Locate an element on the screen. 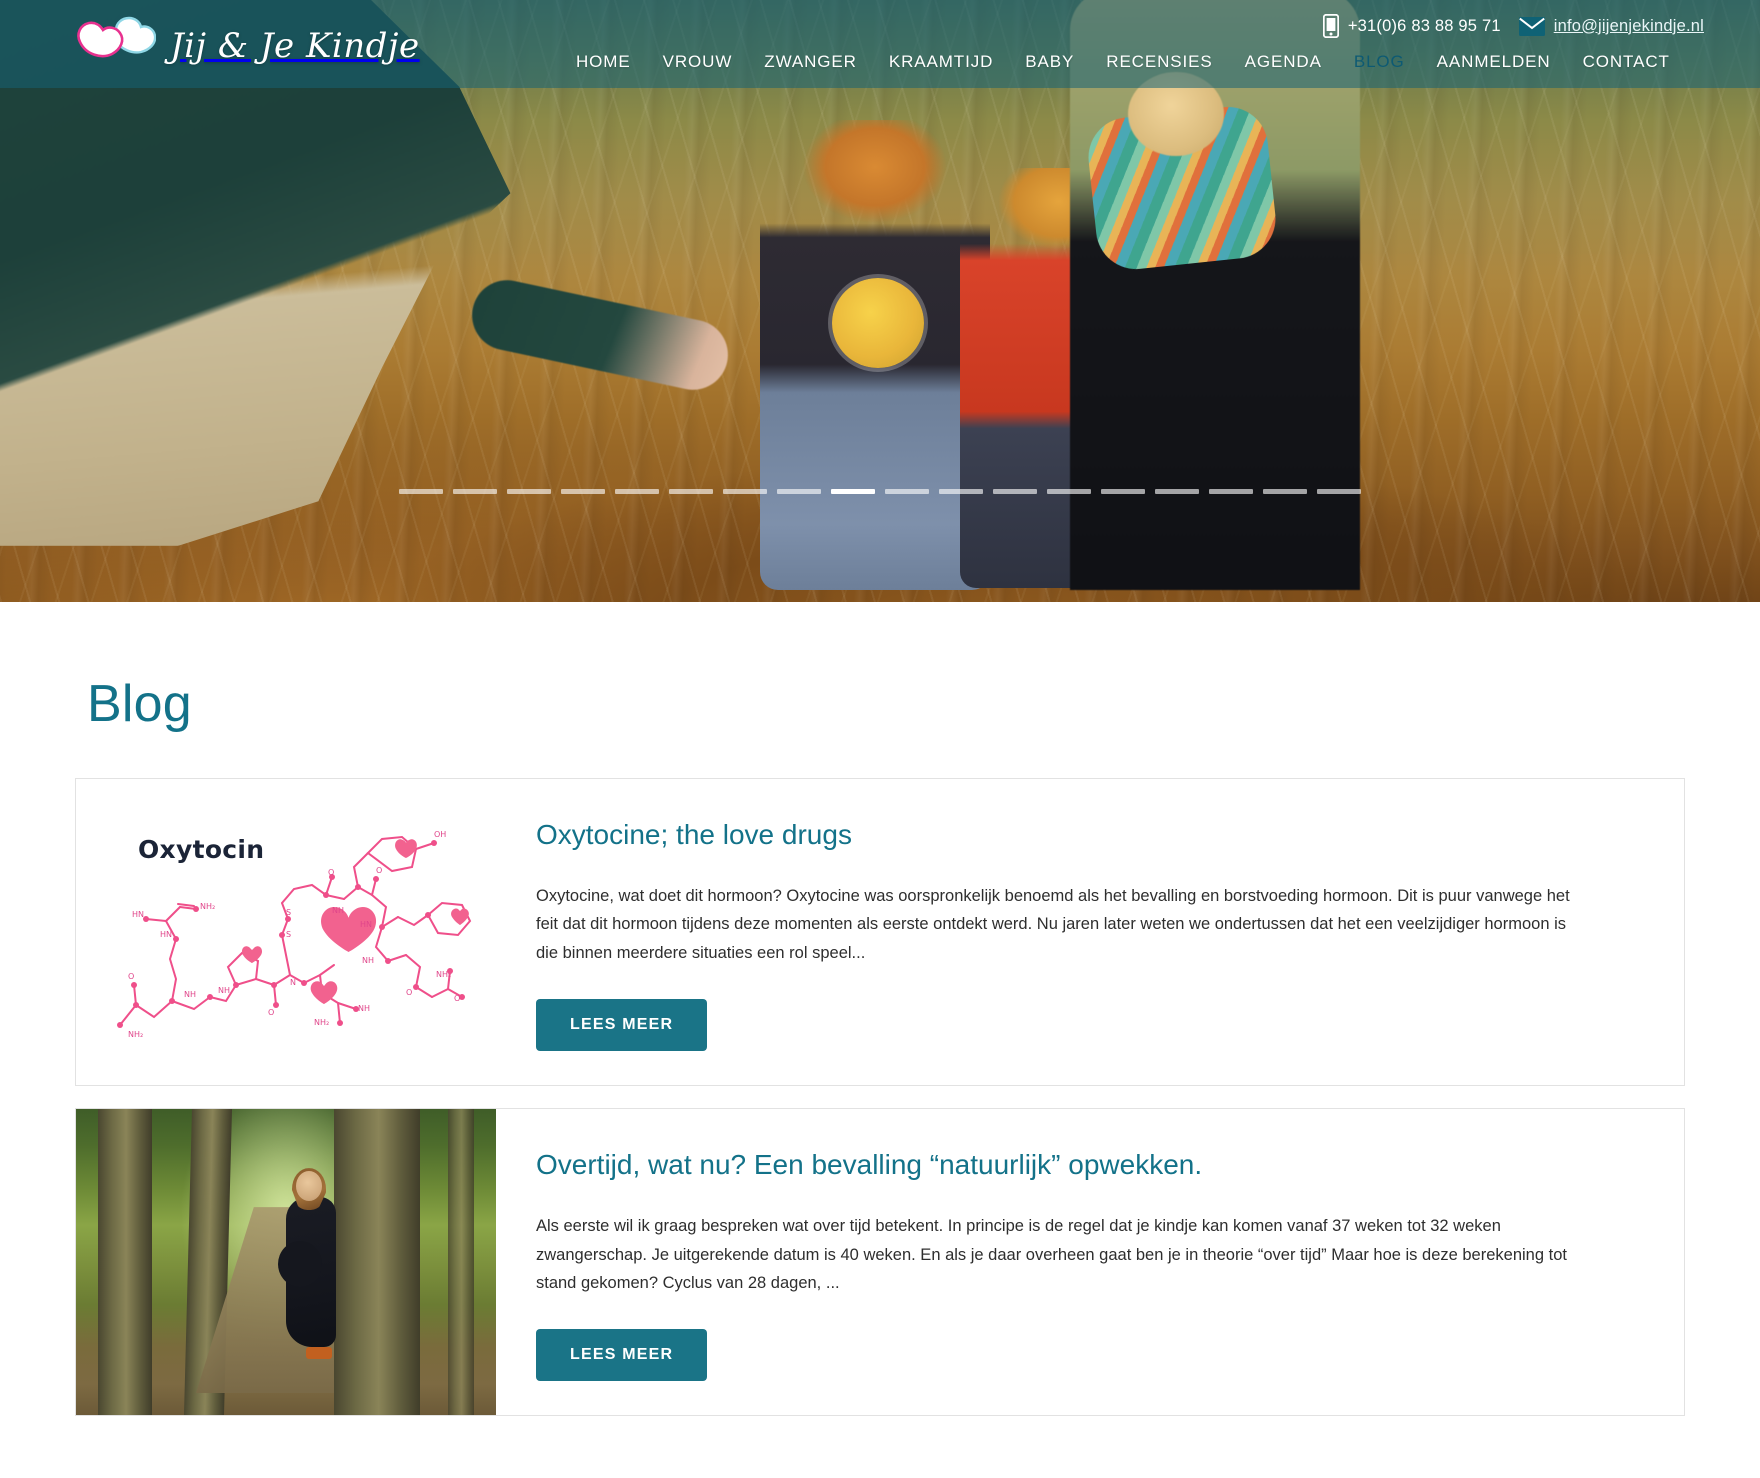 The width and height of the screenshot is (1760, 1478). nav-item-recensies: RECENSIES is located at coordinates (1159, 62).